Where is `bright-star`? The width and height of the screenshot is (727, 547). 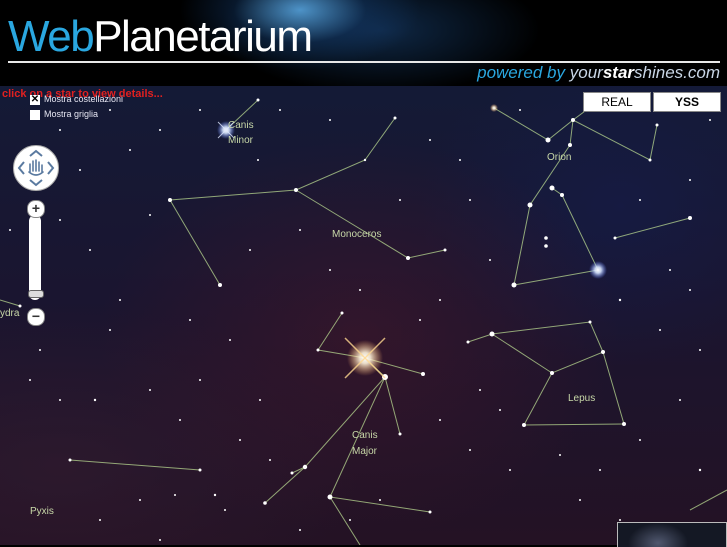
bright-star is located at coordinates (494, 108).